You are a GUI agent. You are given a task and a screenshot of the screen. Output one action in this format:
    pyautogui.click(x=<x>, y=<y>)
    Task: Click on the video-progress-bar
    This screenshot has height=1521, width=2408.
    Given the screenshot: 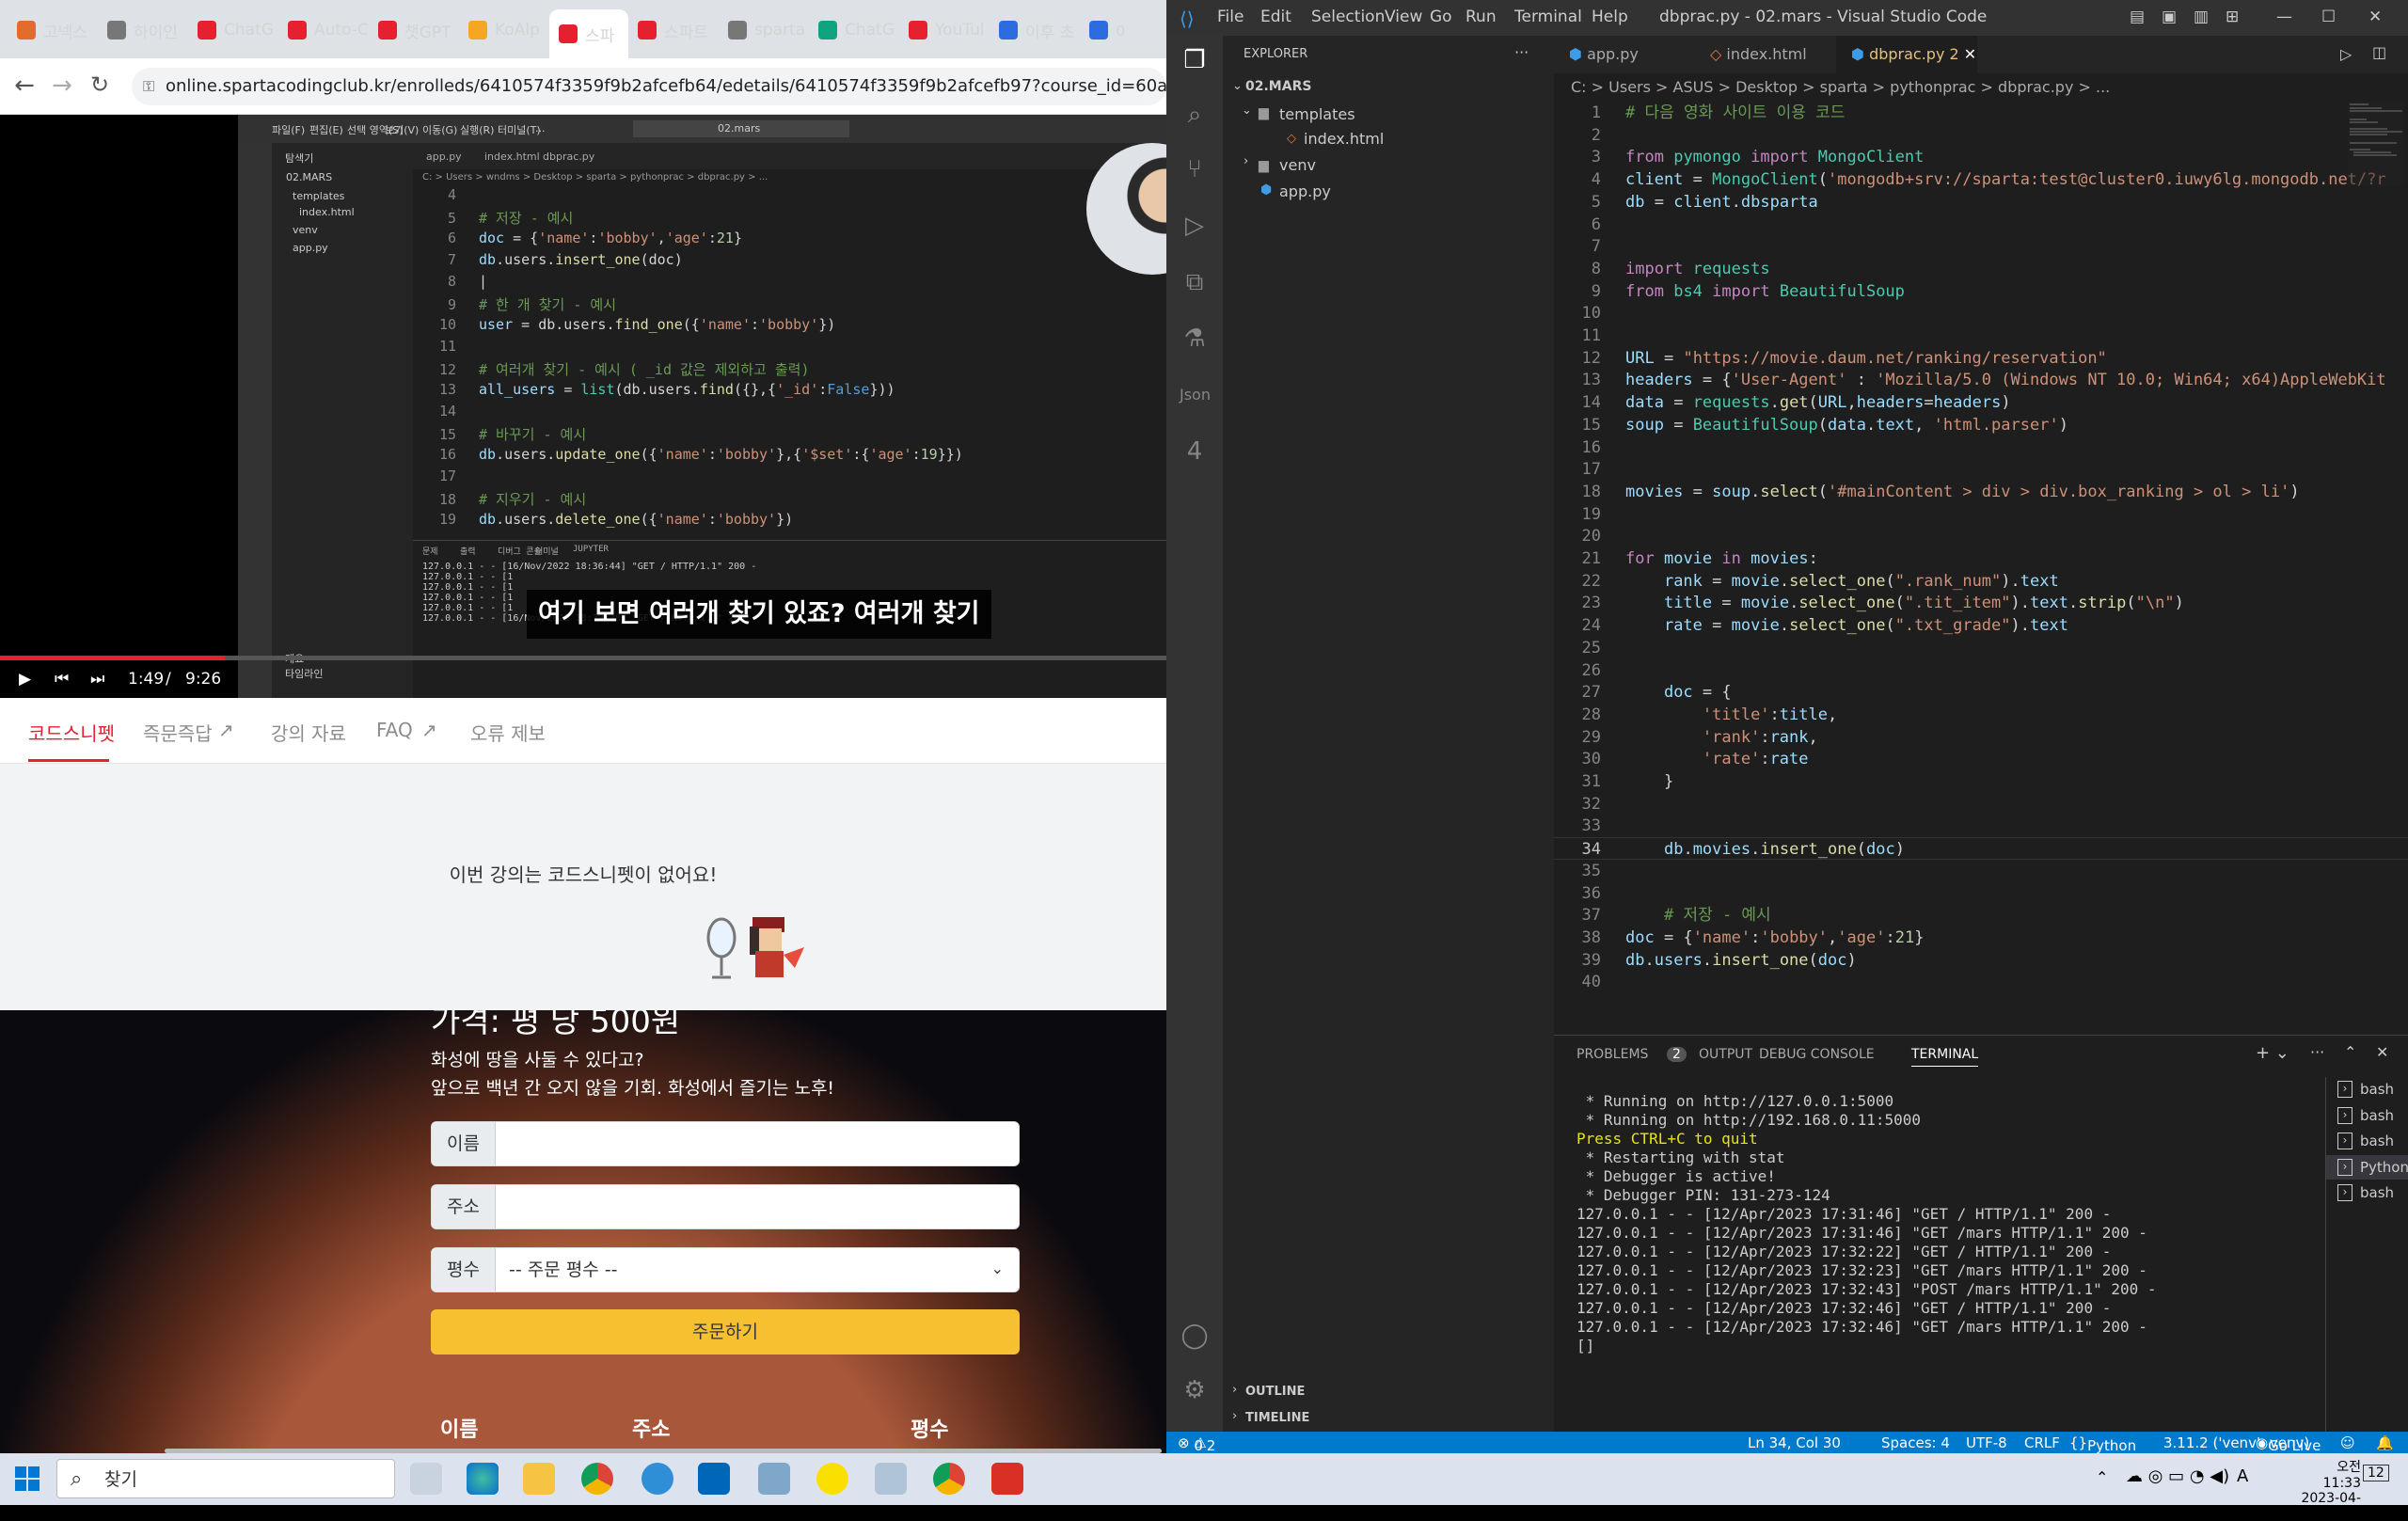 What is the action you would take?
    pyautogui.click(x=583, y=658)
    